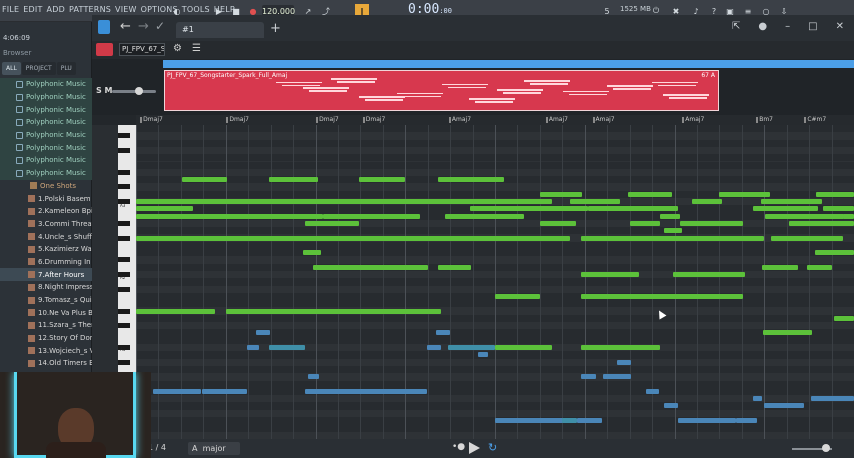 The height and width of the screenshot is (458, 854). What do you see at coordinates (46, 236) in the screenshot?
I see `browser-item: 4.Uncle_s Shuff` at bounding box center [46, 236].